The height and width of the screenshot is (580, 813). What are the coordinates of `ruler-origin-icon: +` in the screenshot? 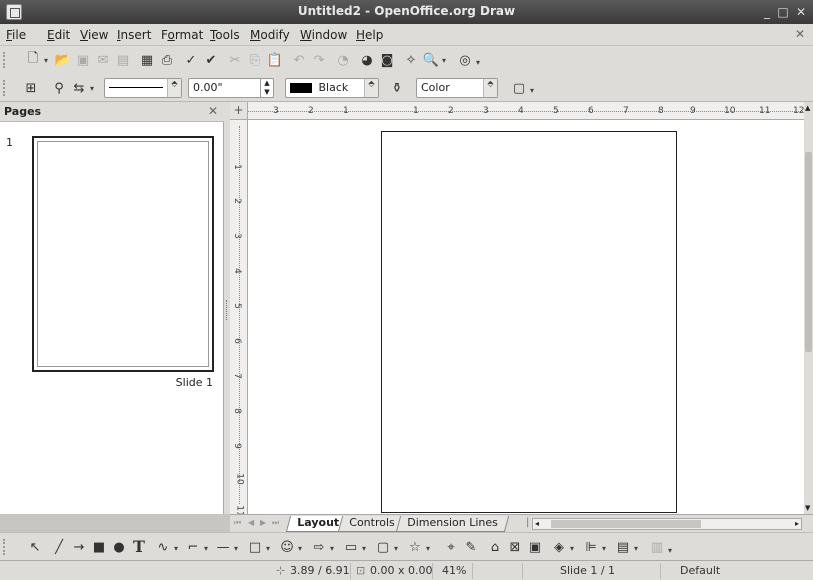 It's located at (239, 111).